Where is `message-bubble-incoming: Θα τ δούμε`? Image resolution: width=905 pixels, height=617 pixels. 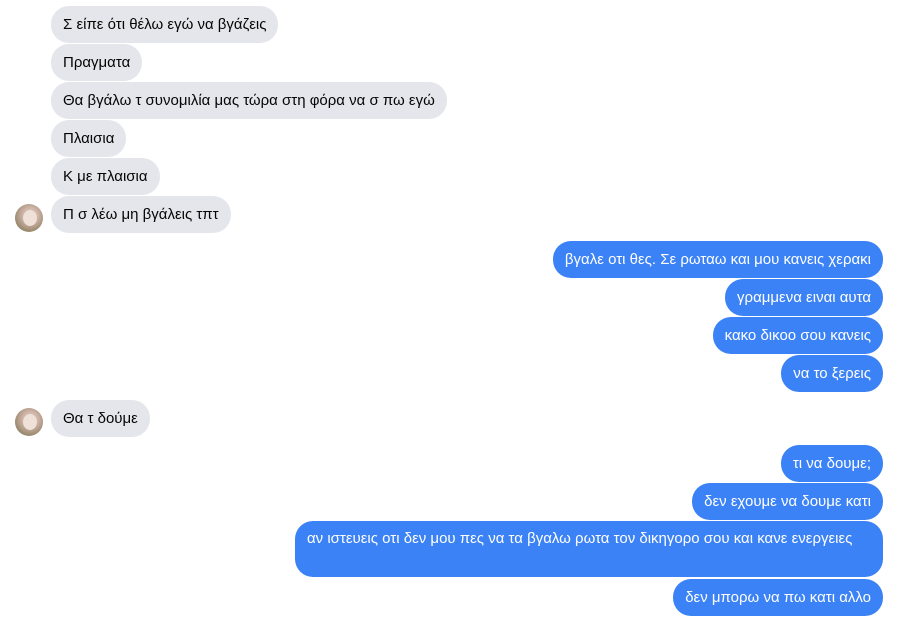
message-bubble-incoming: Θα τ δούμε is located at coordinates (100, 418).